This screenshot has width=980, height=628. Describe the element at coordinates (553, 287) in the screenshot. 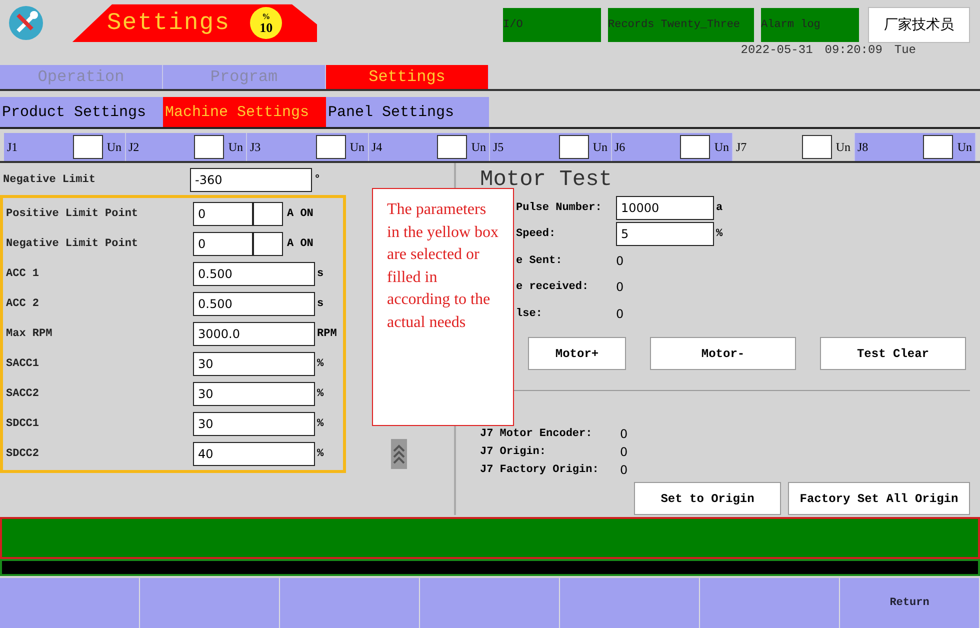

I see `motor-label: e received:` at that location.